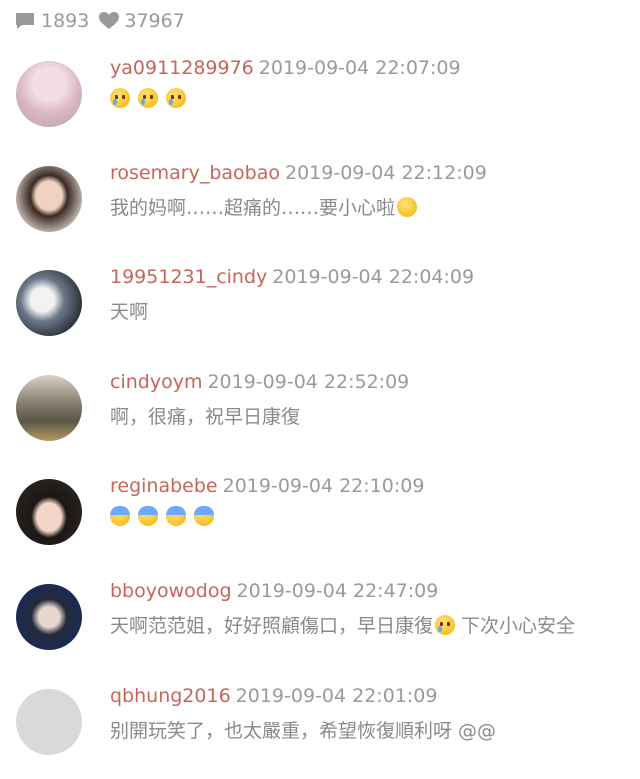  I want to click on stats-bar: 1893 37967, so click(104, 21).